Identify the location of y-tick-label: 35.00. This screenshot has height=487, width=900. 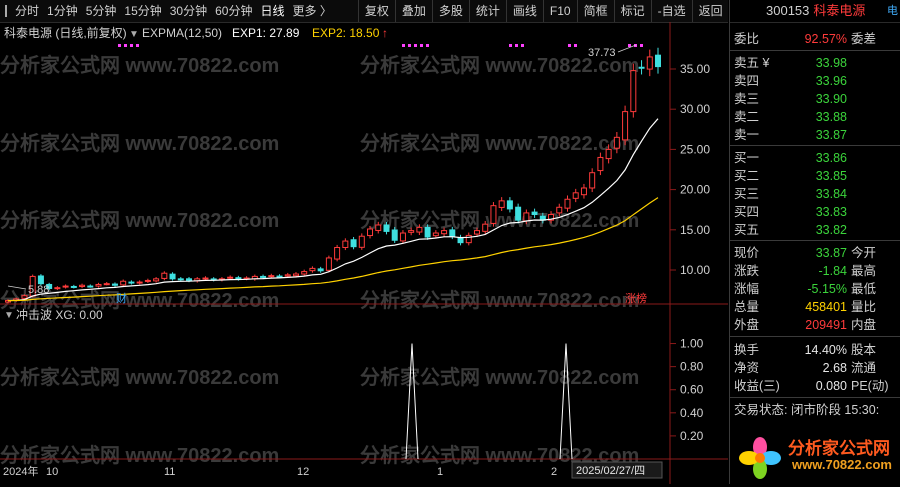
(695, 69).